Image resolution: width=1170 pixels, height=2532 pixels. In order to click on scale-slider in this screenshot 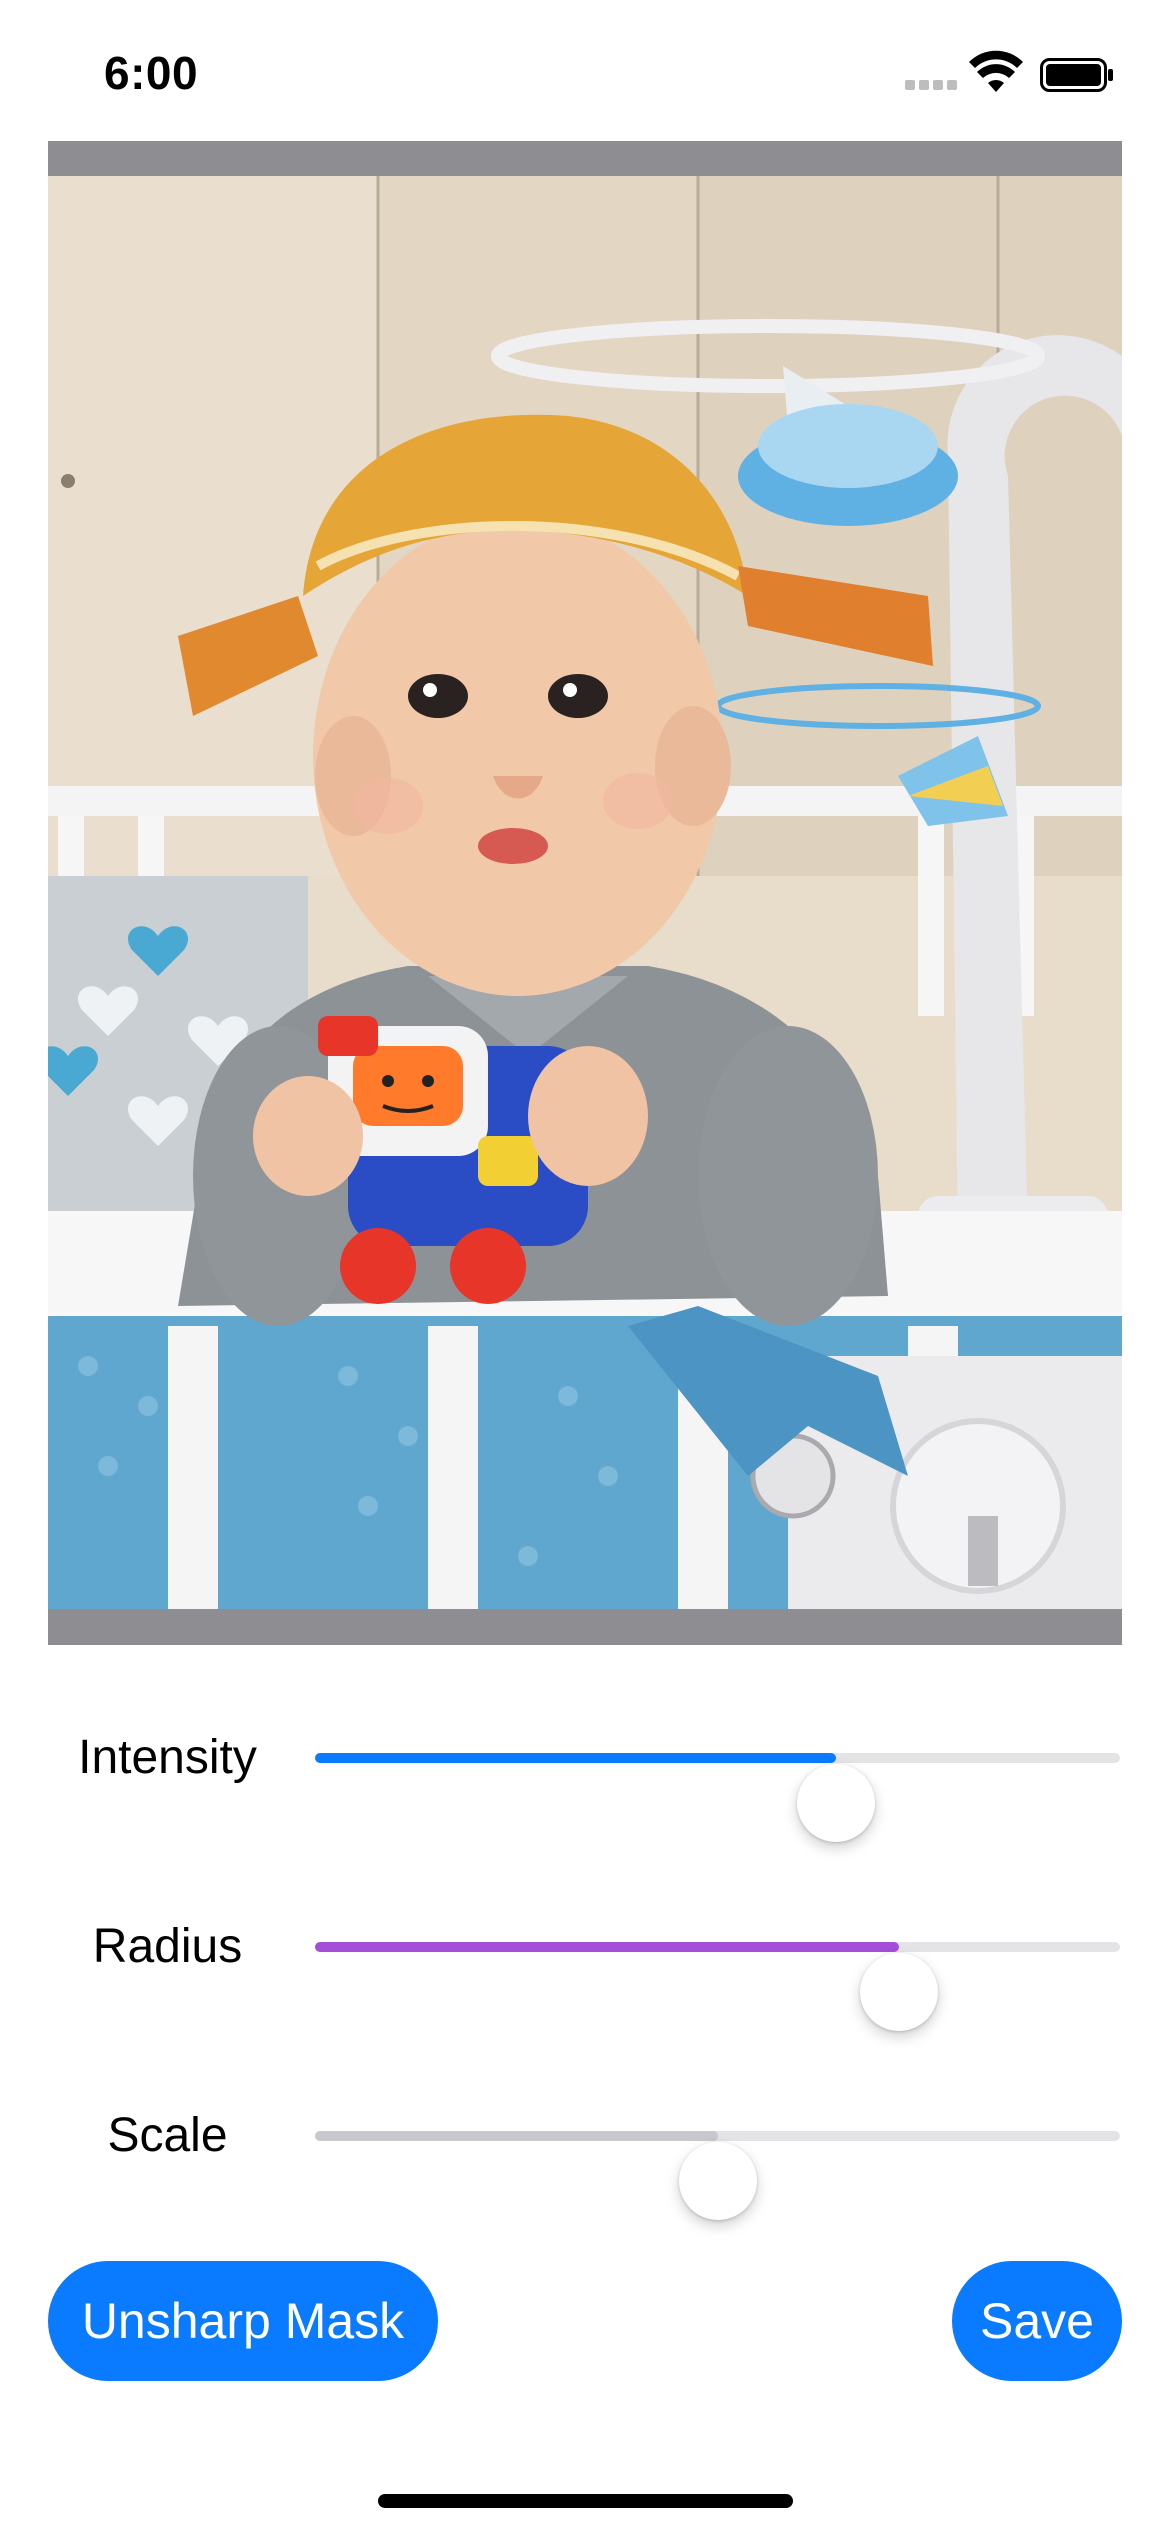, I will do `click(717, 2175)`.